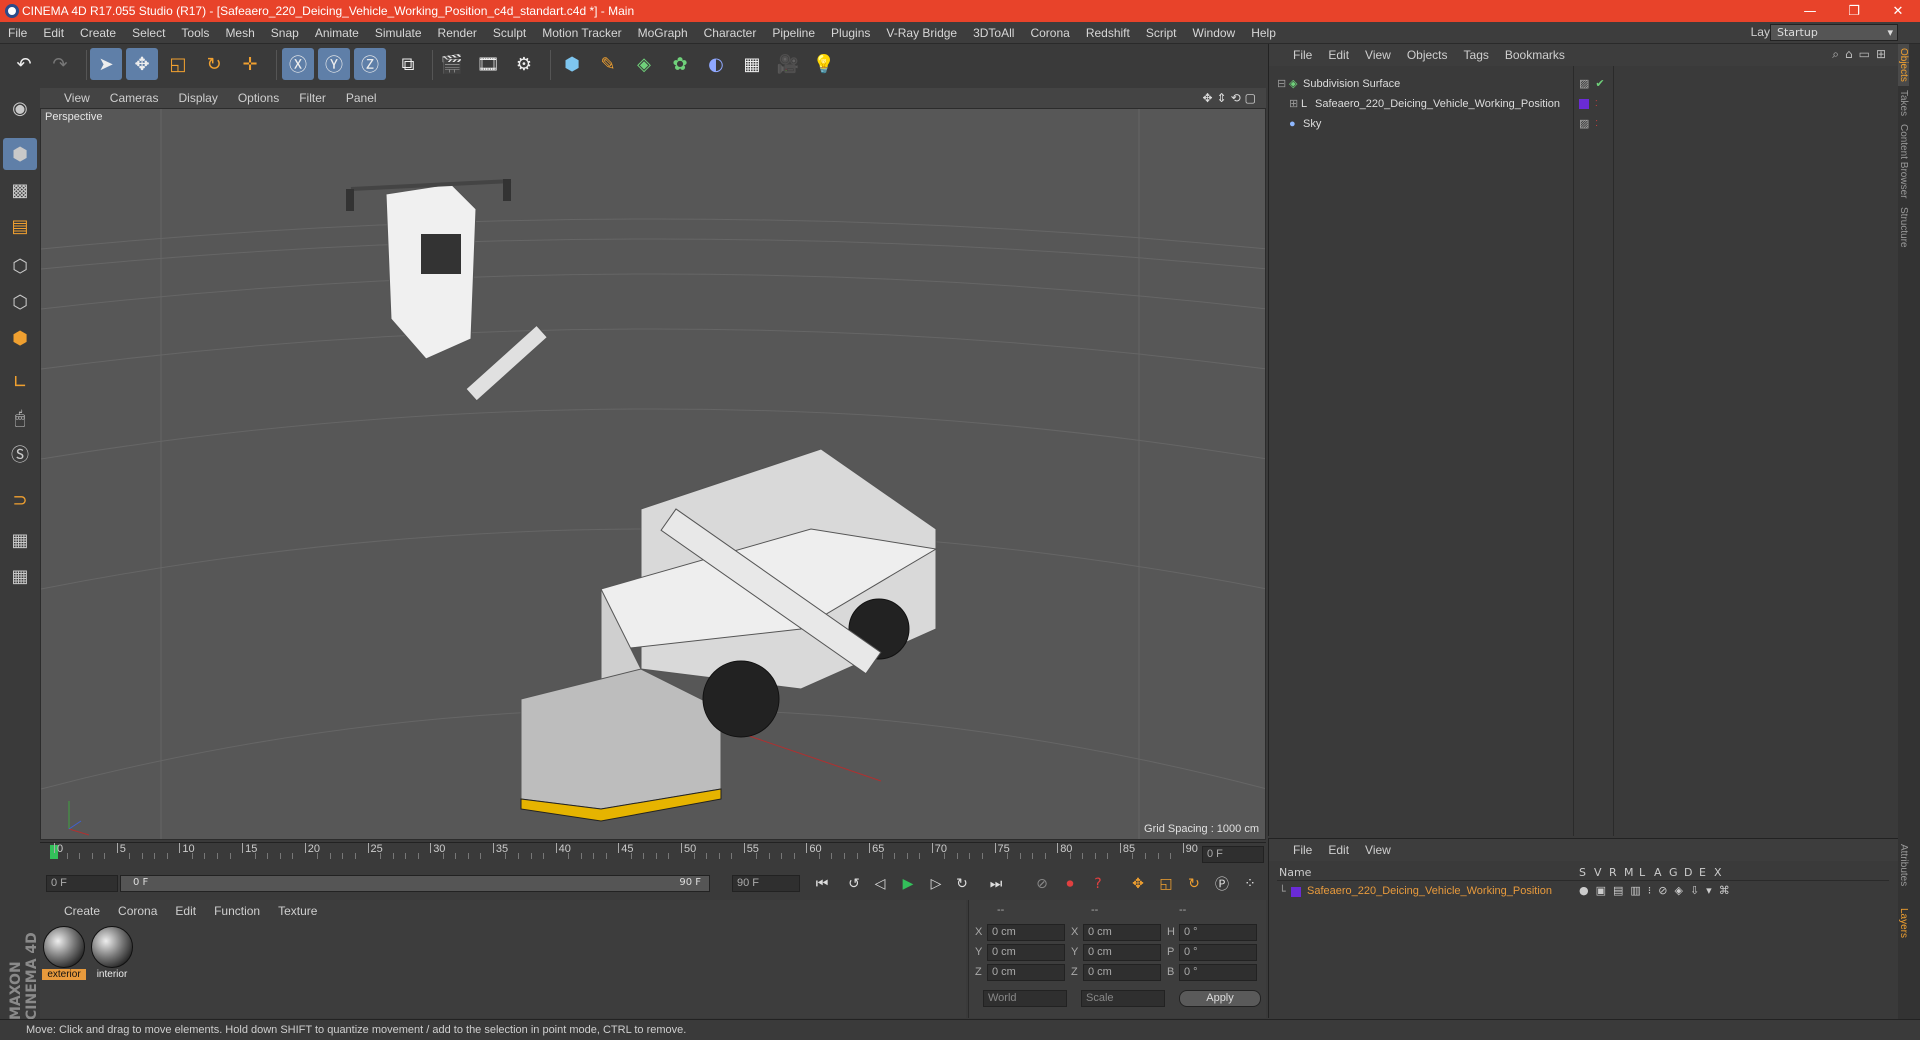  What do you see at coordinates (788, 64) in the screenshot?
I see `camera-icon: 🎥` at bounding box center [788, 64].